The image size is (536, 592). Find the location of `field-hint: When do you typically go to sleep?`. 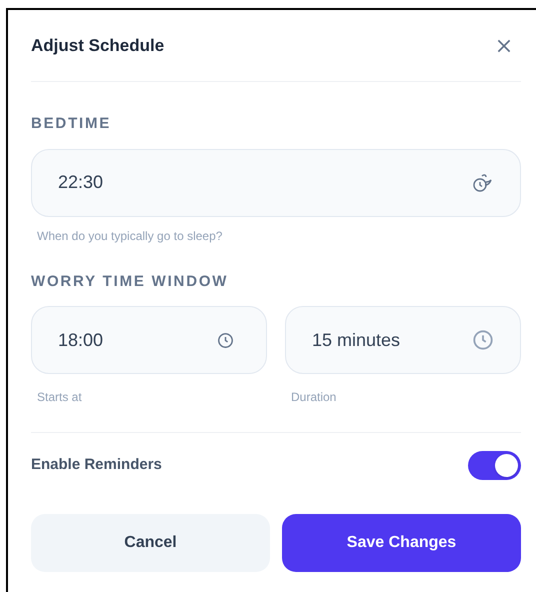

field-hint: When do you typically go to sleep? is located at coordinates (130, 236).